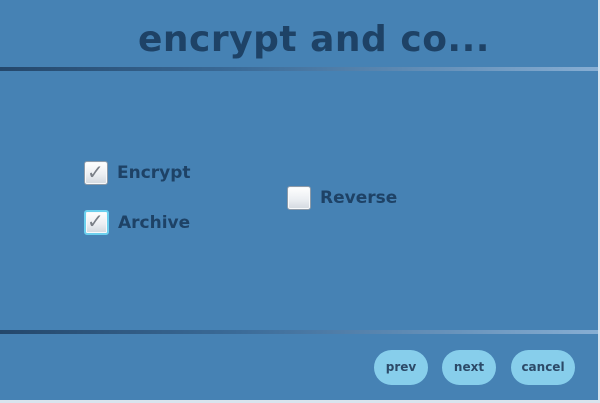 This screenshot has width=600, height=403. What do you see at coordinates (299, 69) in the screenshot?
I see `header-divider` at bounding box center [299, 69].